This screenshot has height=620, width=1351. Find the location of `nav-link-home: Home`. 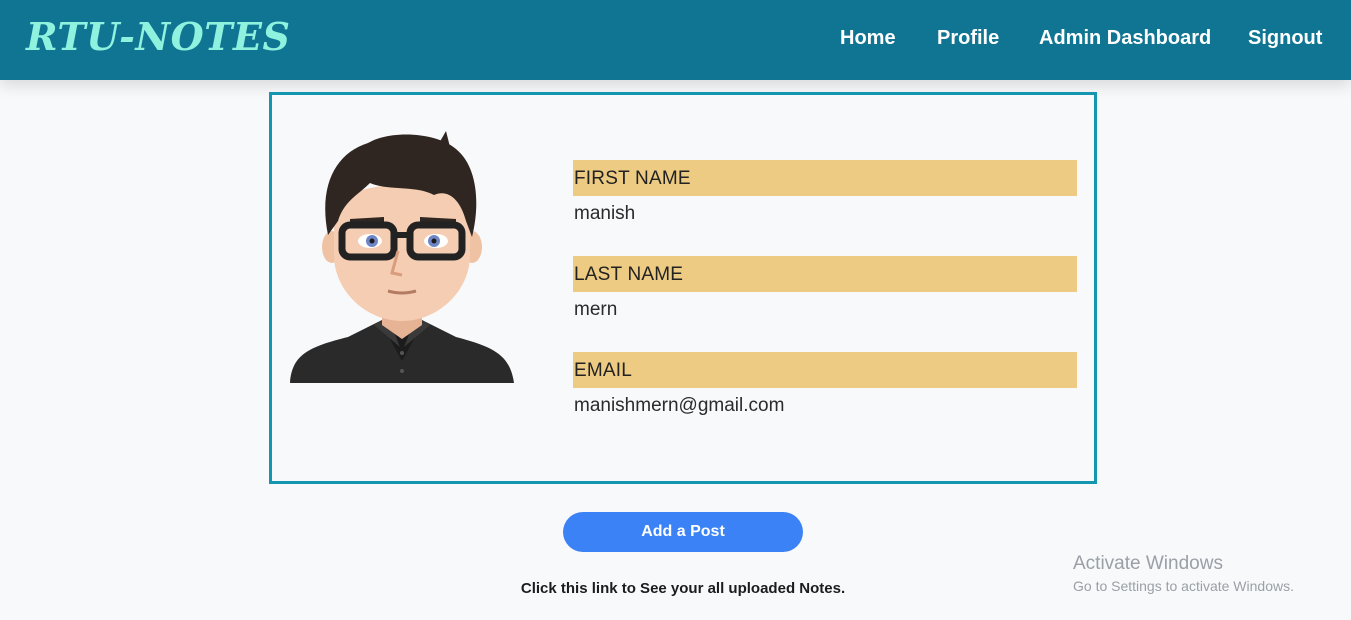

nav-link-home: Home is located at coordinates (868, 38).